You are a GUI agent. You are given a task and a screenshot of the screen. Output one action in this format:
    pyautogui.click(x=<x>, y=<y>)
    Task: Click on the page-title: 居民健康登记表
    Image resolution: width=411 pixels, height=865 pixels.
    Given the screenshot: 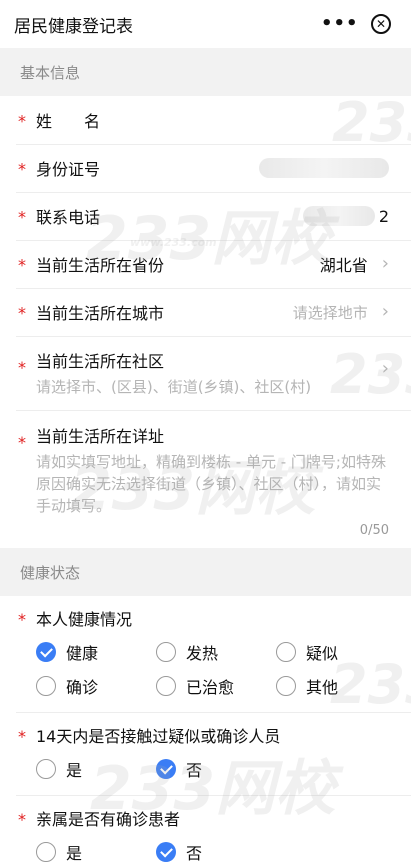 What is the action you would take?
    pyautogui.click(x=73, y=26)
    